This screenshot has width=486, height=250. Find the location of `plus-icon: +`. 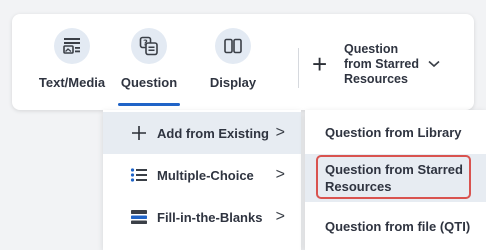

plus-icon: + is located at coordinates (320, 64).